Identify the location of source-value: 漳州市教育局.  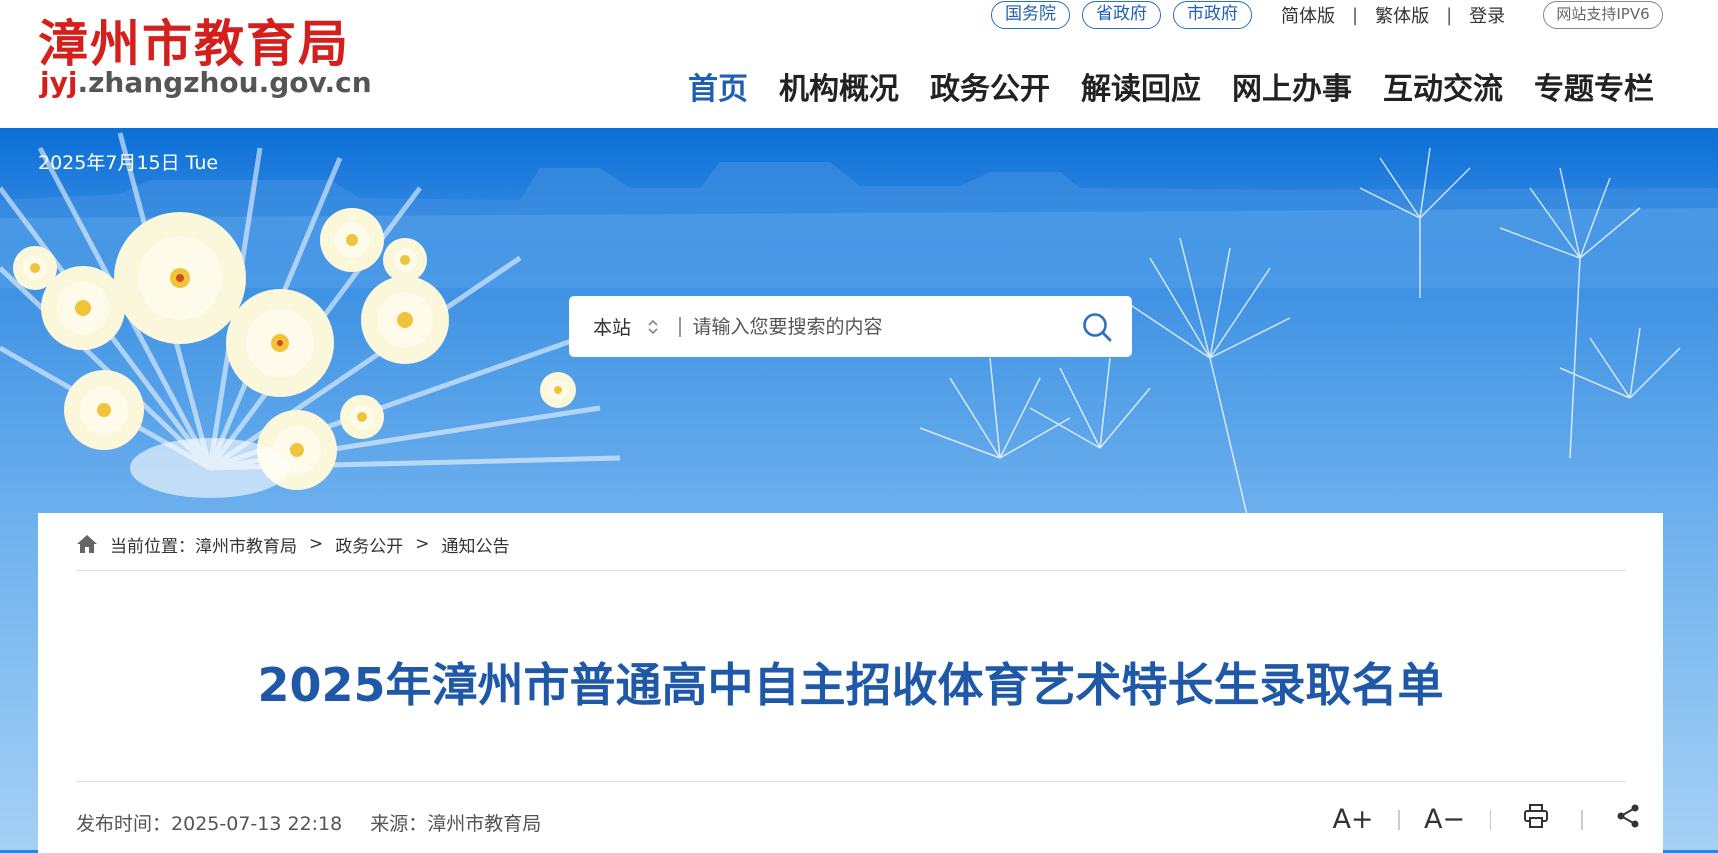
(484, 824).